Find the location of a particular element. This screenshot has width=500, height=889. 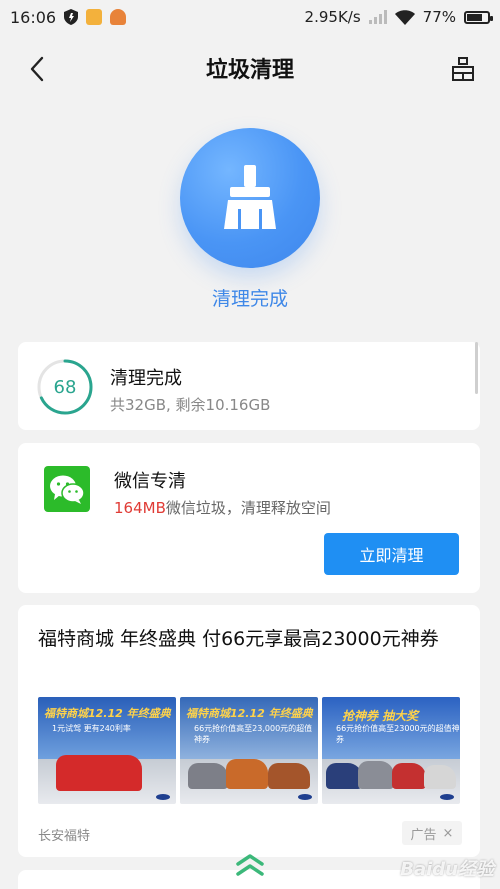

page-title: 垃圾清理 is located at coordinates (249, 70).